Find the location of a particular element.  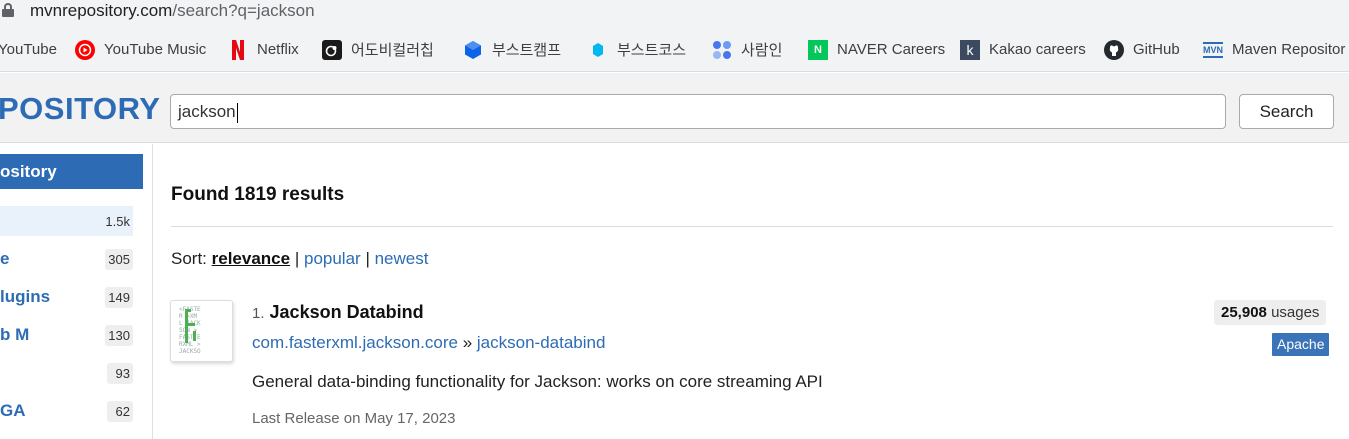

url-host: mvnrepository.com is located at coordinates (101, 10).